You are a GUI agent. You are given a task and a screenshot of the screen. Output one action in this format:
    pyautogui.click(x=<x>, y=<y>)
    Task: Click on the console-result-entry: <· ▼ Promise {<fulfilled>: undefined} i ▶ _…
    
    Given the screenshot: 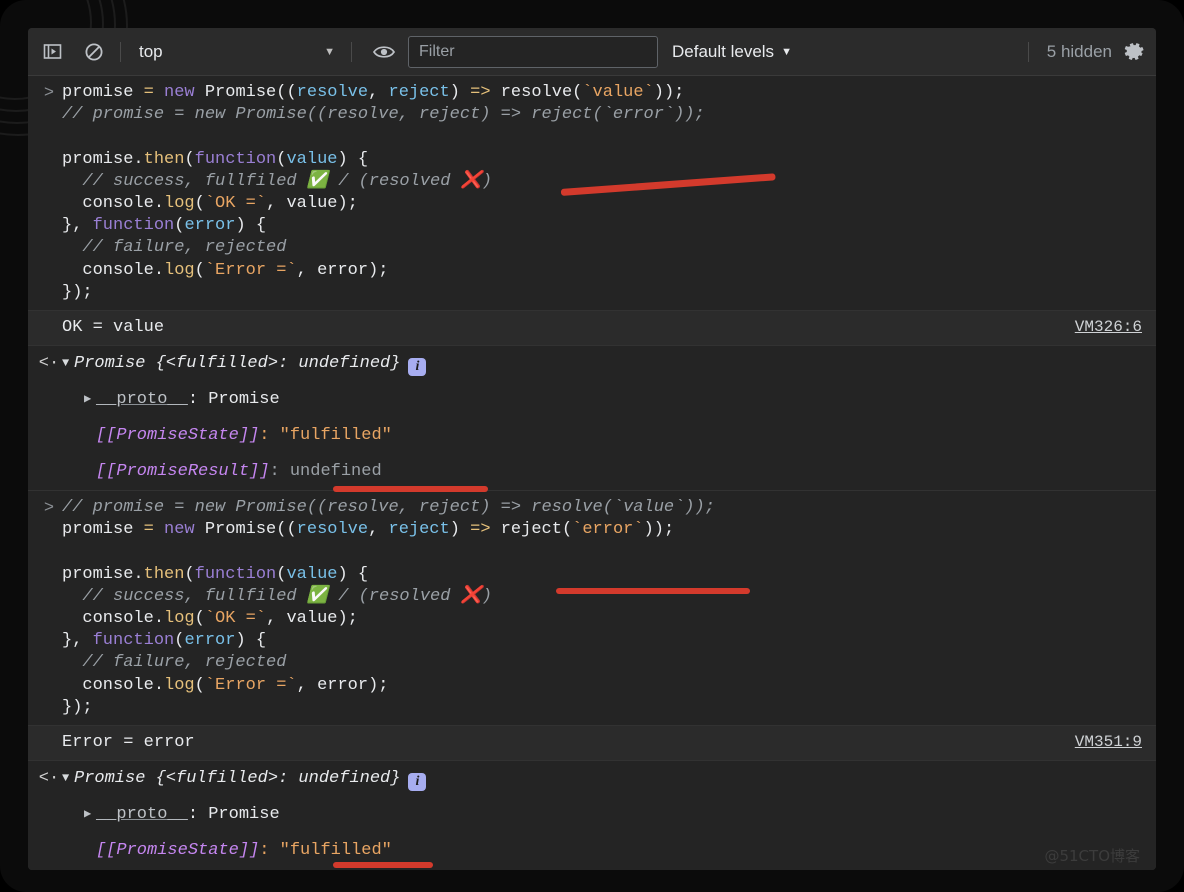 What is the action you would take?
    pyautogui.click(x=592, y=815)
    